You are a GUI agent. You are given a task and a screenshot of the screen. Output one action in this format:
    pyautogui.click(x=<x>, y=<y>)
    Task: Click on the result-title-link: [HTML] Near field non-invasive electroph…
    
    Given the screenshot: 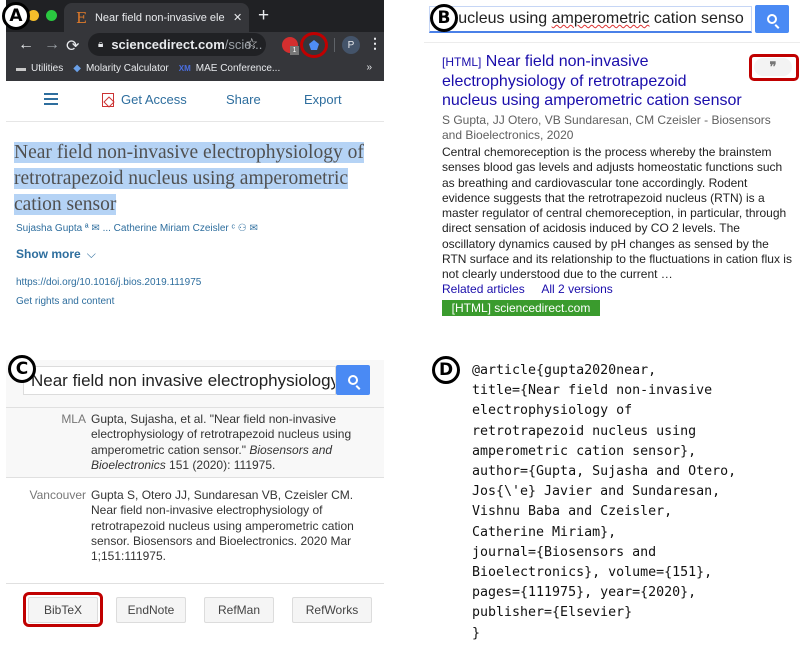 What is the action you would take?
    pyautogui.click(x=592, y=81)
    